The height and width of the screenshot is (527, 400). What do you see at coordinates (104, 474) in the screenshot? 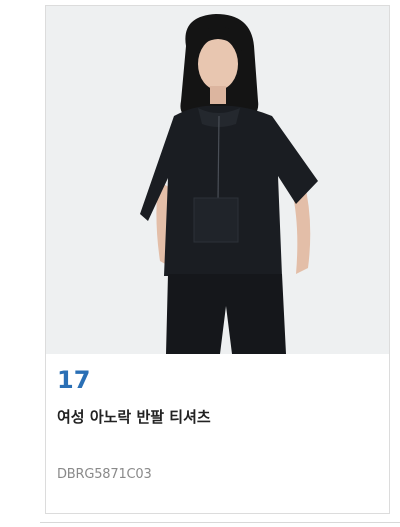
I see `product-code: DBRG5871C03` at bounding box center [104, 474].